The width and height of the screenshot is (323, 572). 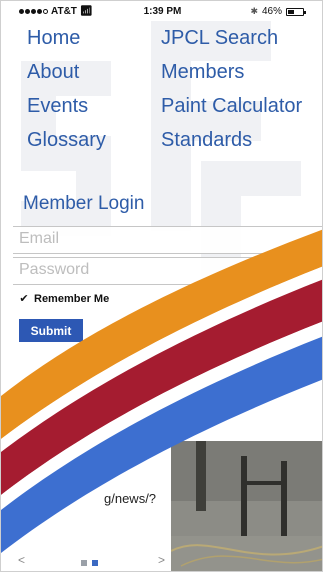 I want to click on slider-pagination, so click(x=89, y=563).